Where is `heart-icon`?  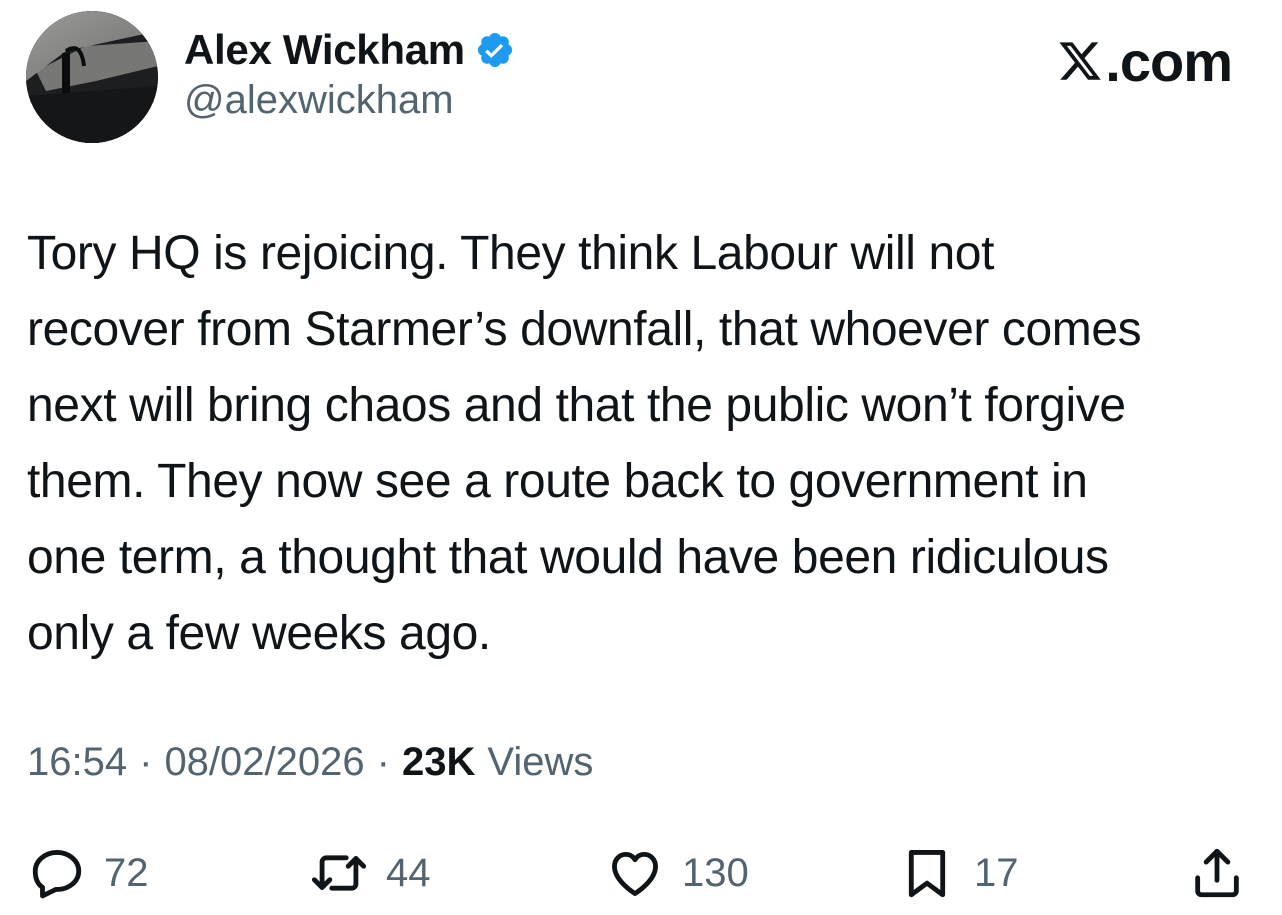
heart-icon is located at coordinates (635, 873).